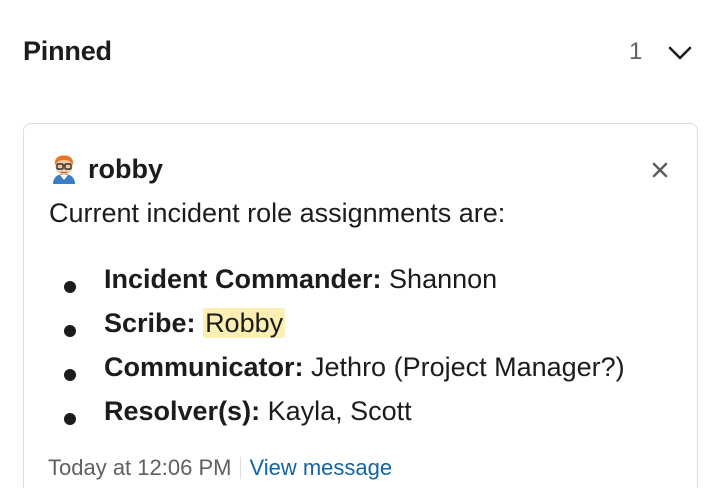  Describe the element at coordinates (244, 323) in the screenshot. I see `user-mention: Robby` at that location.